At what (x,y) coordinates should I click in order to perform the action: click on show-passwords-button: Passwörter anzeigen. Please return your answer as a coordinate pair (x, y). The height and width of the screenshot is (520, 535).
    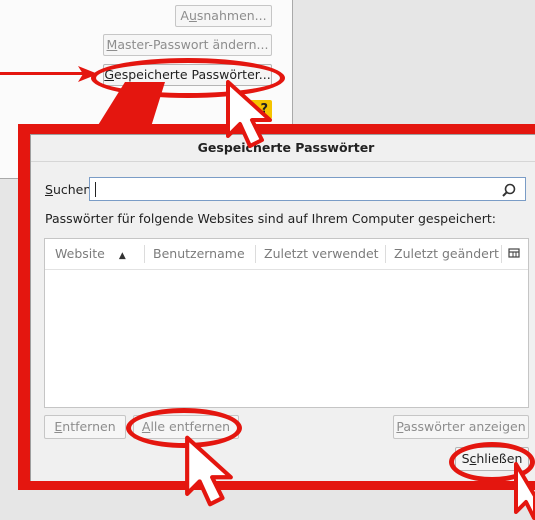
    Looking at the image, I should click on (461, 427).